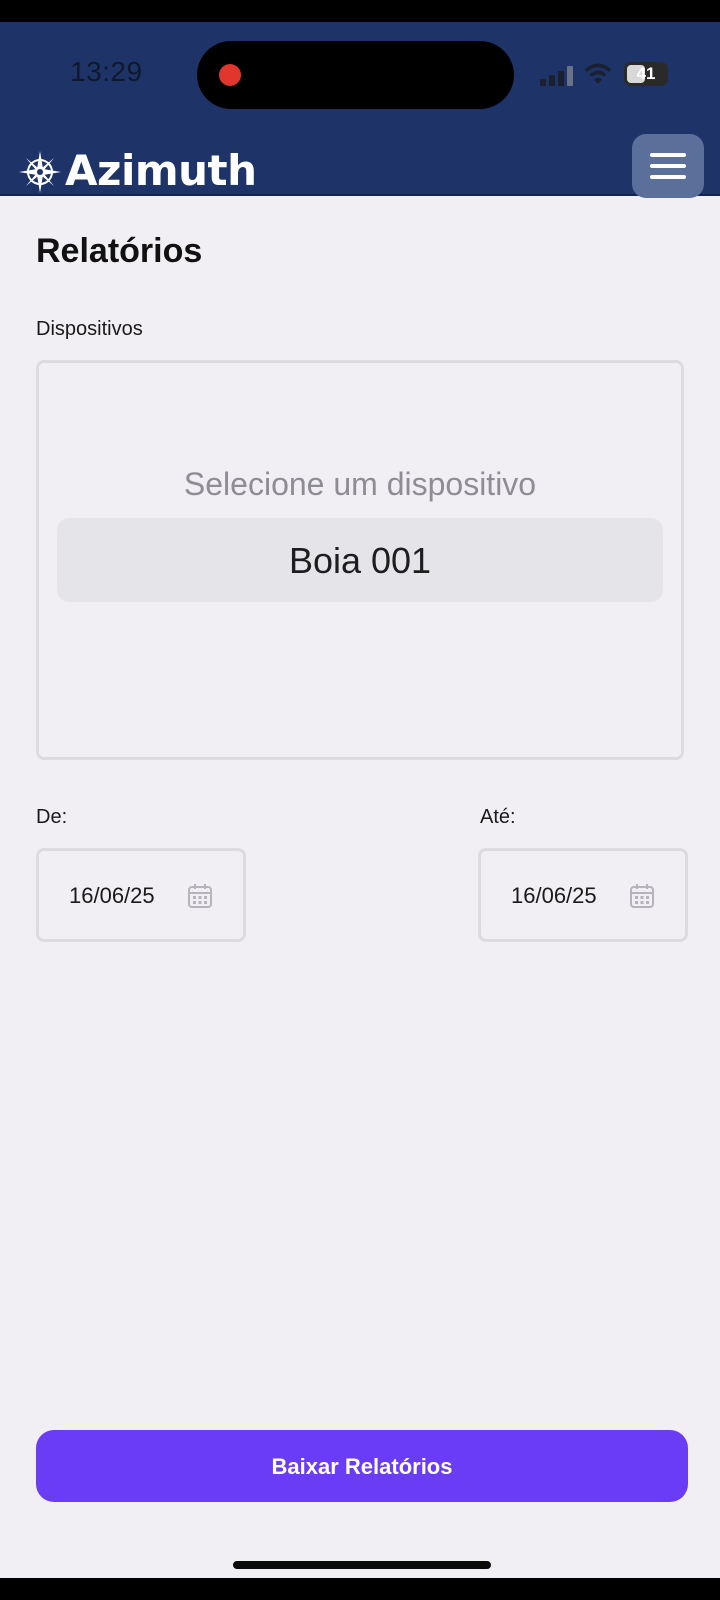 This screenshot has height=1600, width=720. I want to click on wifi-icon, so click(598, 73).